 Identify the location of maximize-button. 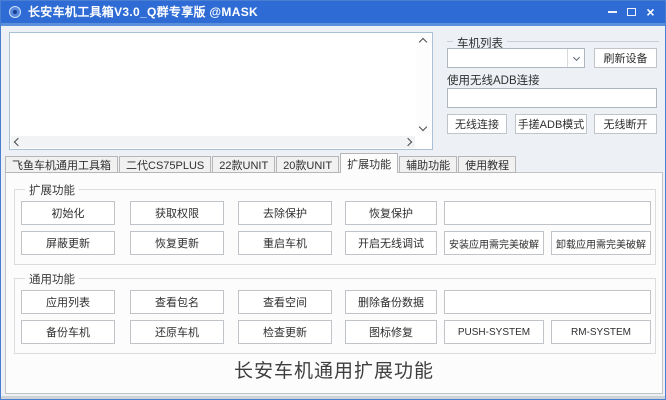
(631, 12).